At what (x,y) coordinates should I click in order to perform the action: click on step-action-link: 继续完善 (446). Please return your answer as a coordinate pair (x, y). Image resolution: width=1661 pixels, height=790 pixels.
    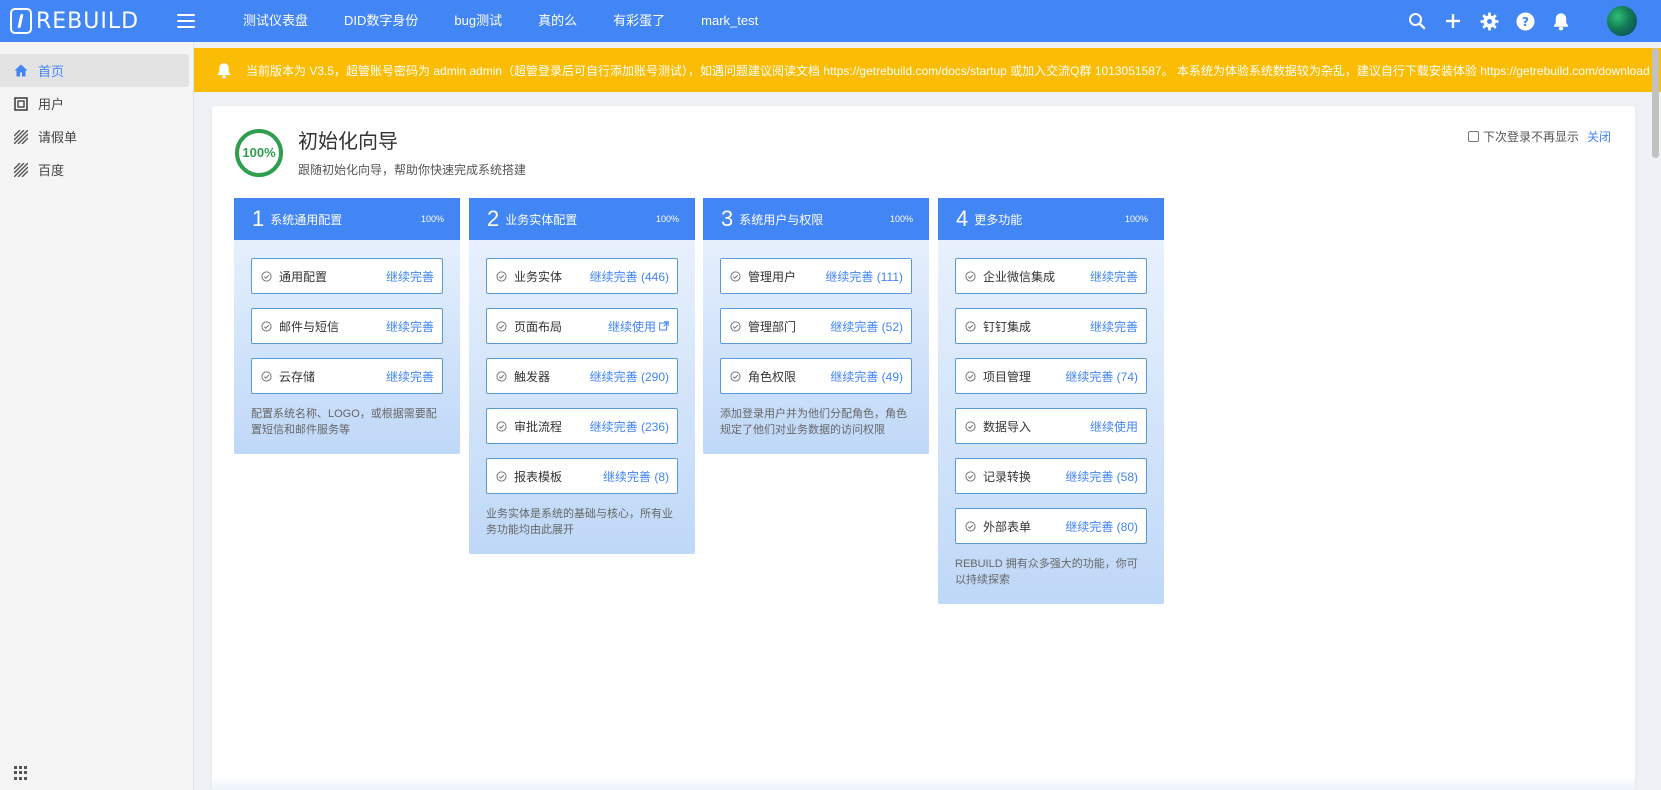
    Looking at the image, I should click on (629, 276).